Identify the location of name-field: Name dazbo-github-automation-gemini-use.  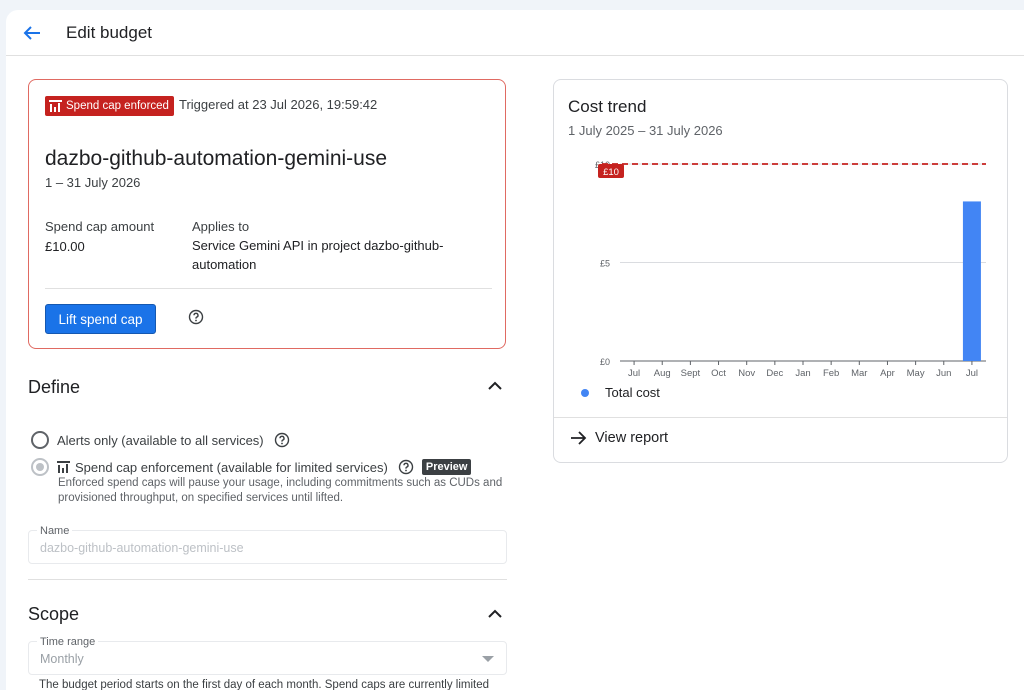
(267, 544).